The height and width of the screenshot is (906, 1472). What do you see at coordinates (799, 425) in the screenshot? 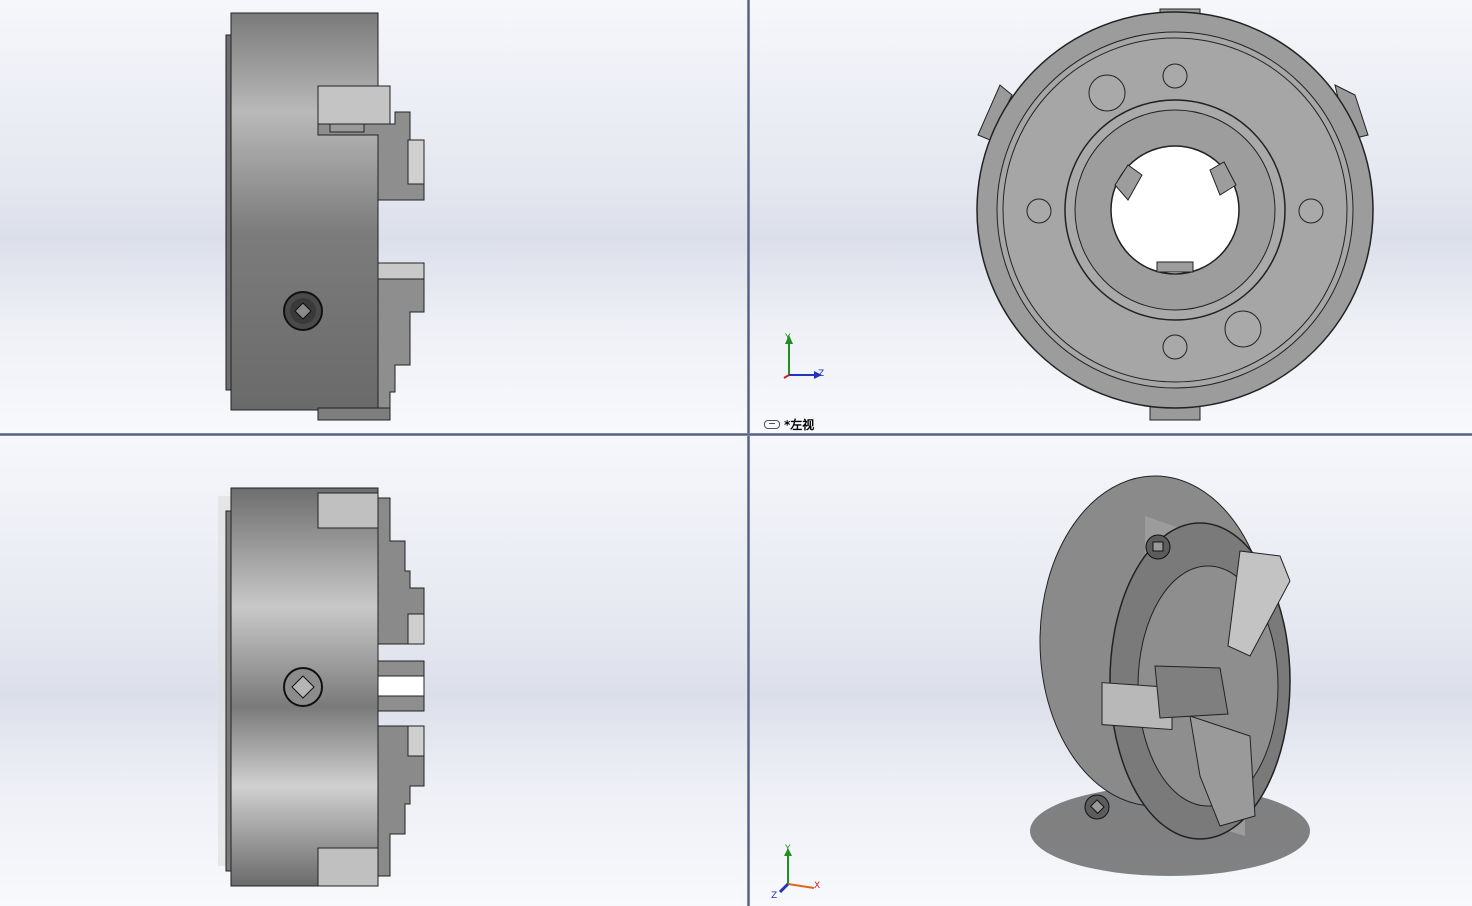
I see `view-name-text: *左视` at bounding box center [799, 425].